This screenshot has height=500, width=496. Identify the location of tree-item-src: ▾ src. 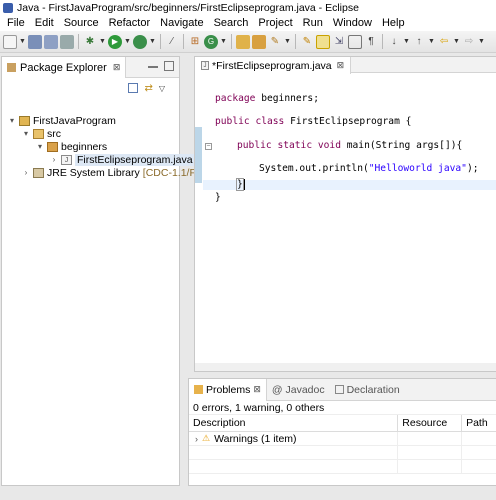
(41, 133).